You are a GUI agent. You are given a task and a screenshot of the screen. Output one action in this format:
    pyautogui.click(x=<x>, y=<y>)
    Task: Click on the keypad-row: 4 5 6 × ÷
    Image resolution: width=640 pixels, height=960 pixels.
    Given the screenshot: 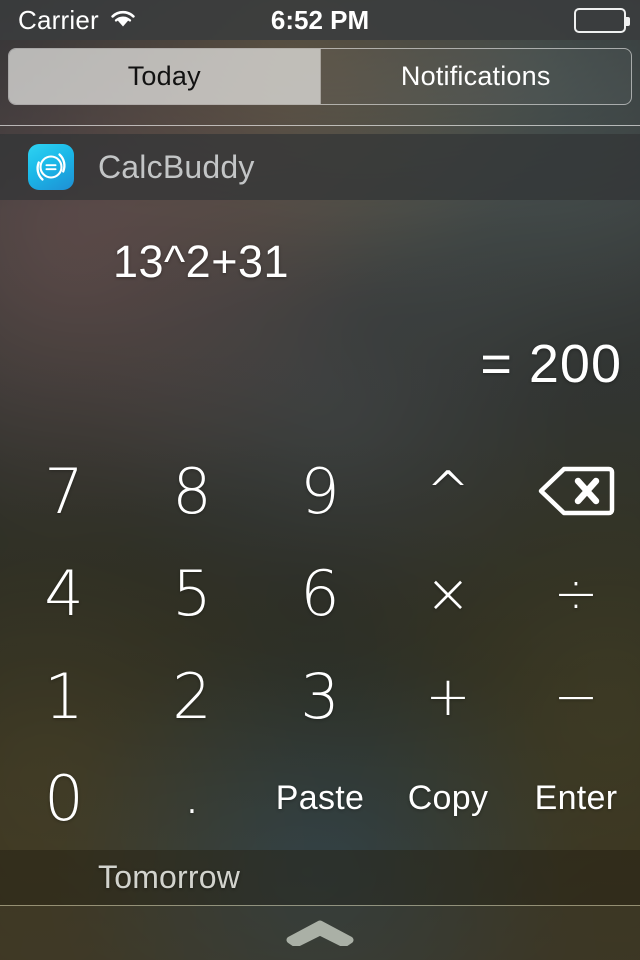 What is the action you would take?
    pyautogui.click(x=320, y=594)
    